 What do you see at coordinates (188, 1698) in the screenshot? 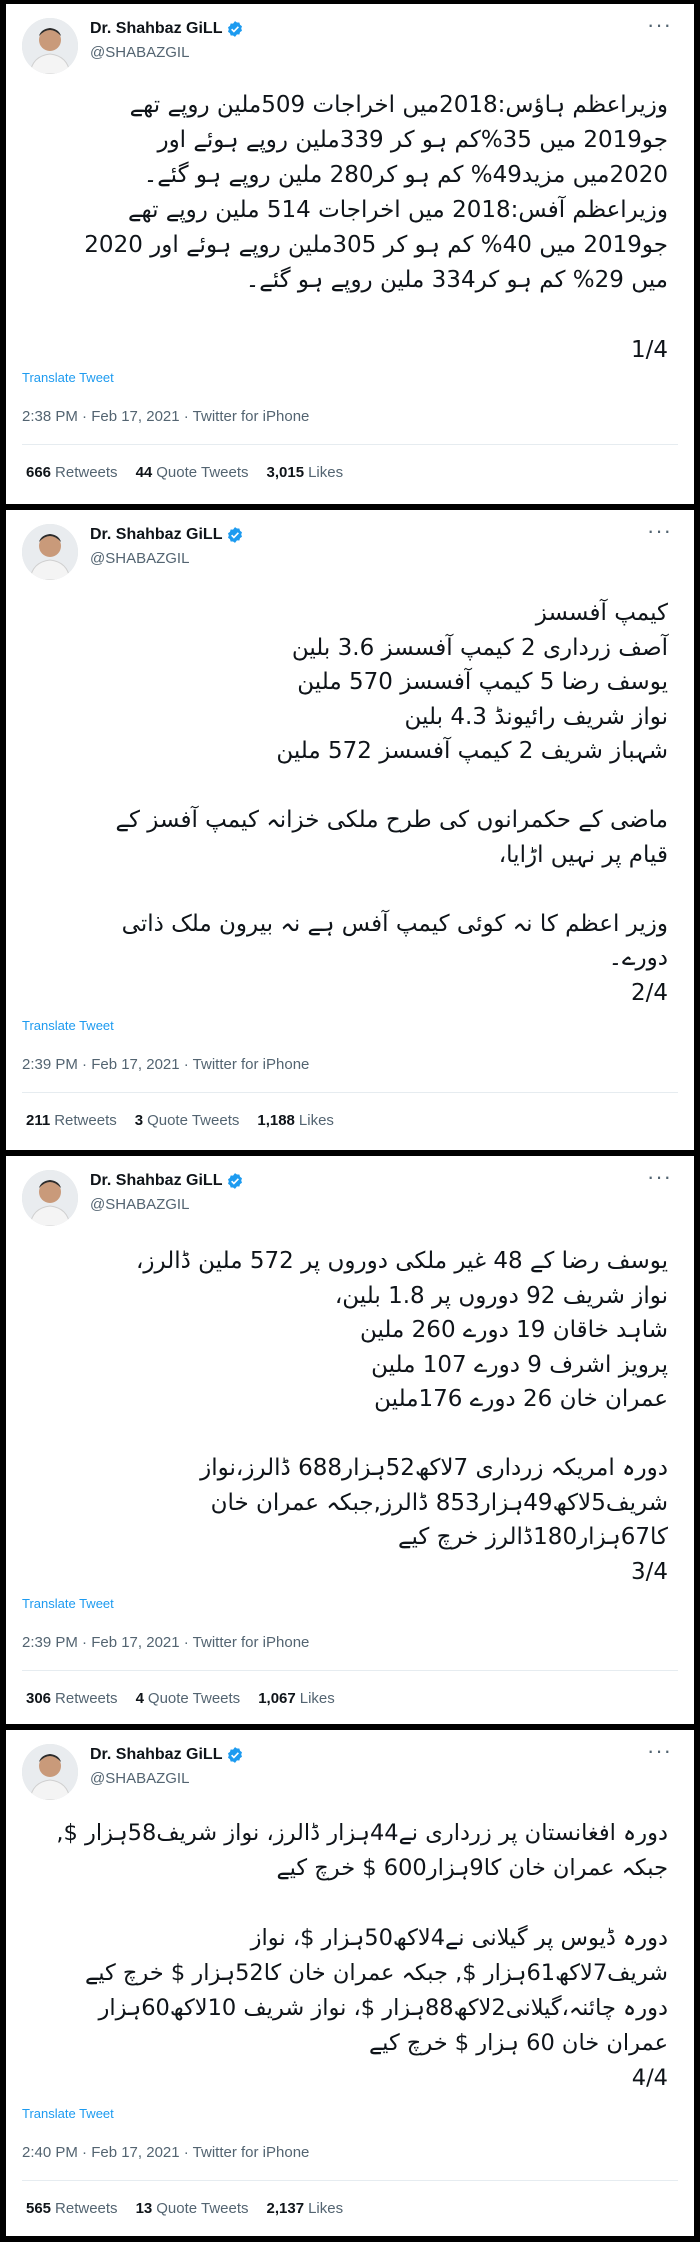
I see `quote-tweets-count: 4 Quote Tweets` at bounding box center [188, 1698].